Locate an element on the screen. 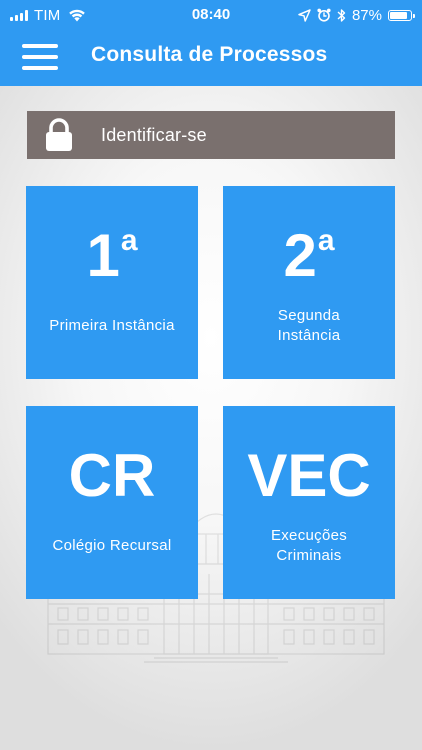 This screenshot has width=422, height=750. status-bar: TIM 08:40 87% is located at coordinates (211, 15).